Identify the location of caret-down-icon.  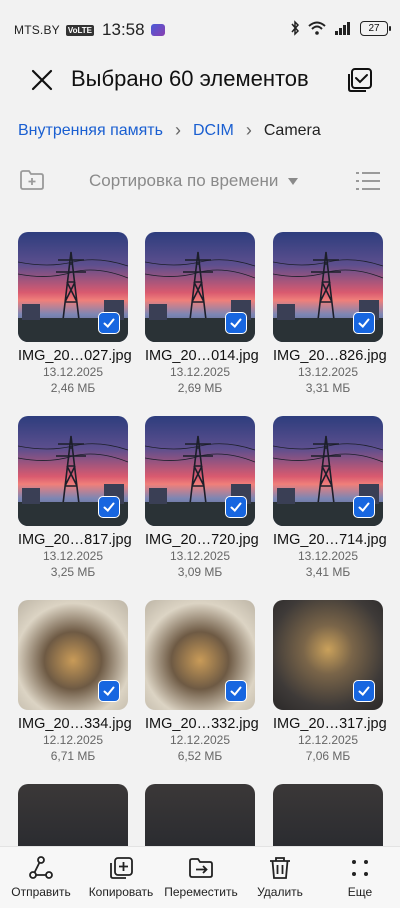
(293, 181).